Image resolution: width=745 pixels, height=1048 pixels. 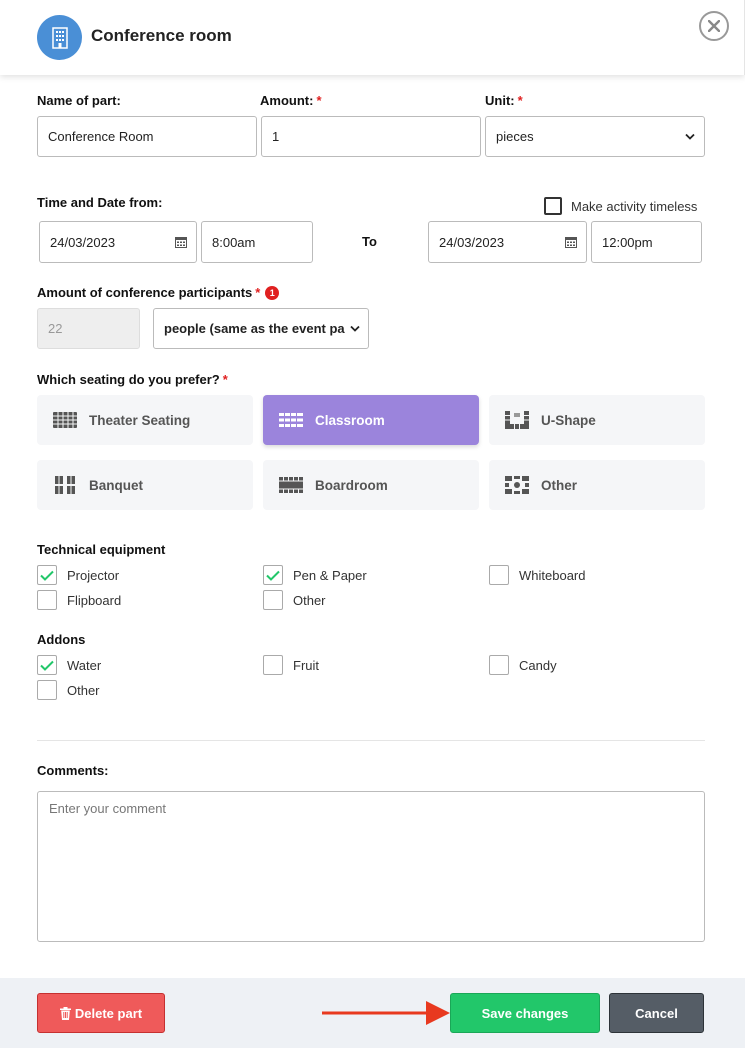 I want to click on from-time-input: 8:00am, so click(x=257, y=242).